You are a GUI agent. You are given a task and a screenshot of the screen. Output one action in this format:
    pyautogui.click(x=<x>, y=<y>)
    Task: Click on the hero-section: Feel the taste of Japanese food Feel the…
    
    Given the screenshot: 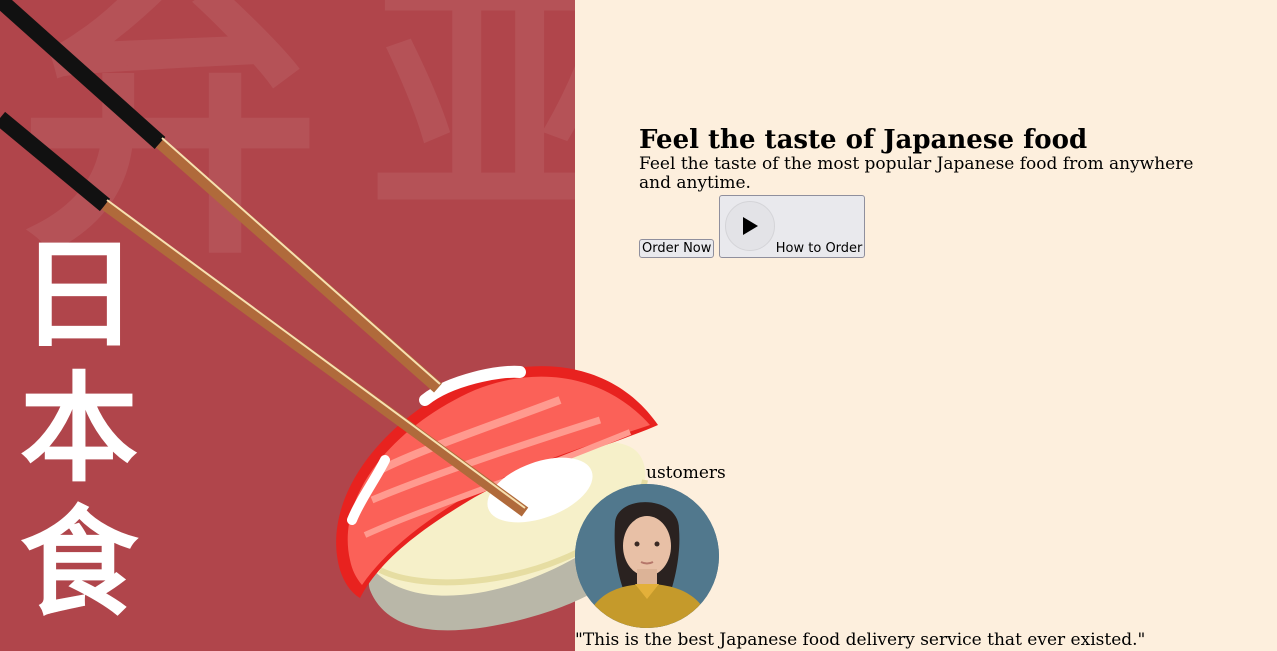 What is the action you would take?
    pyautogui.click(x=939, y=191)
    